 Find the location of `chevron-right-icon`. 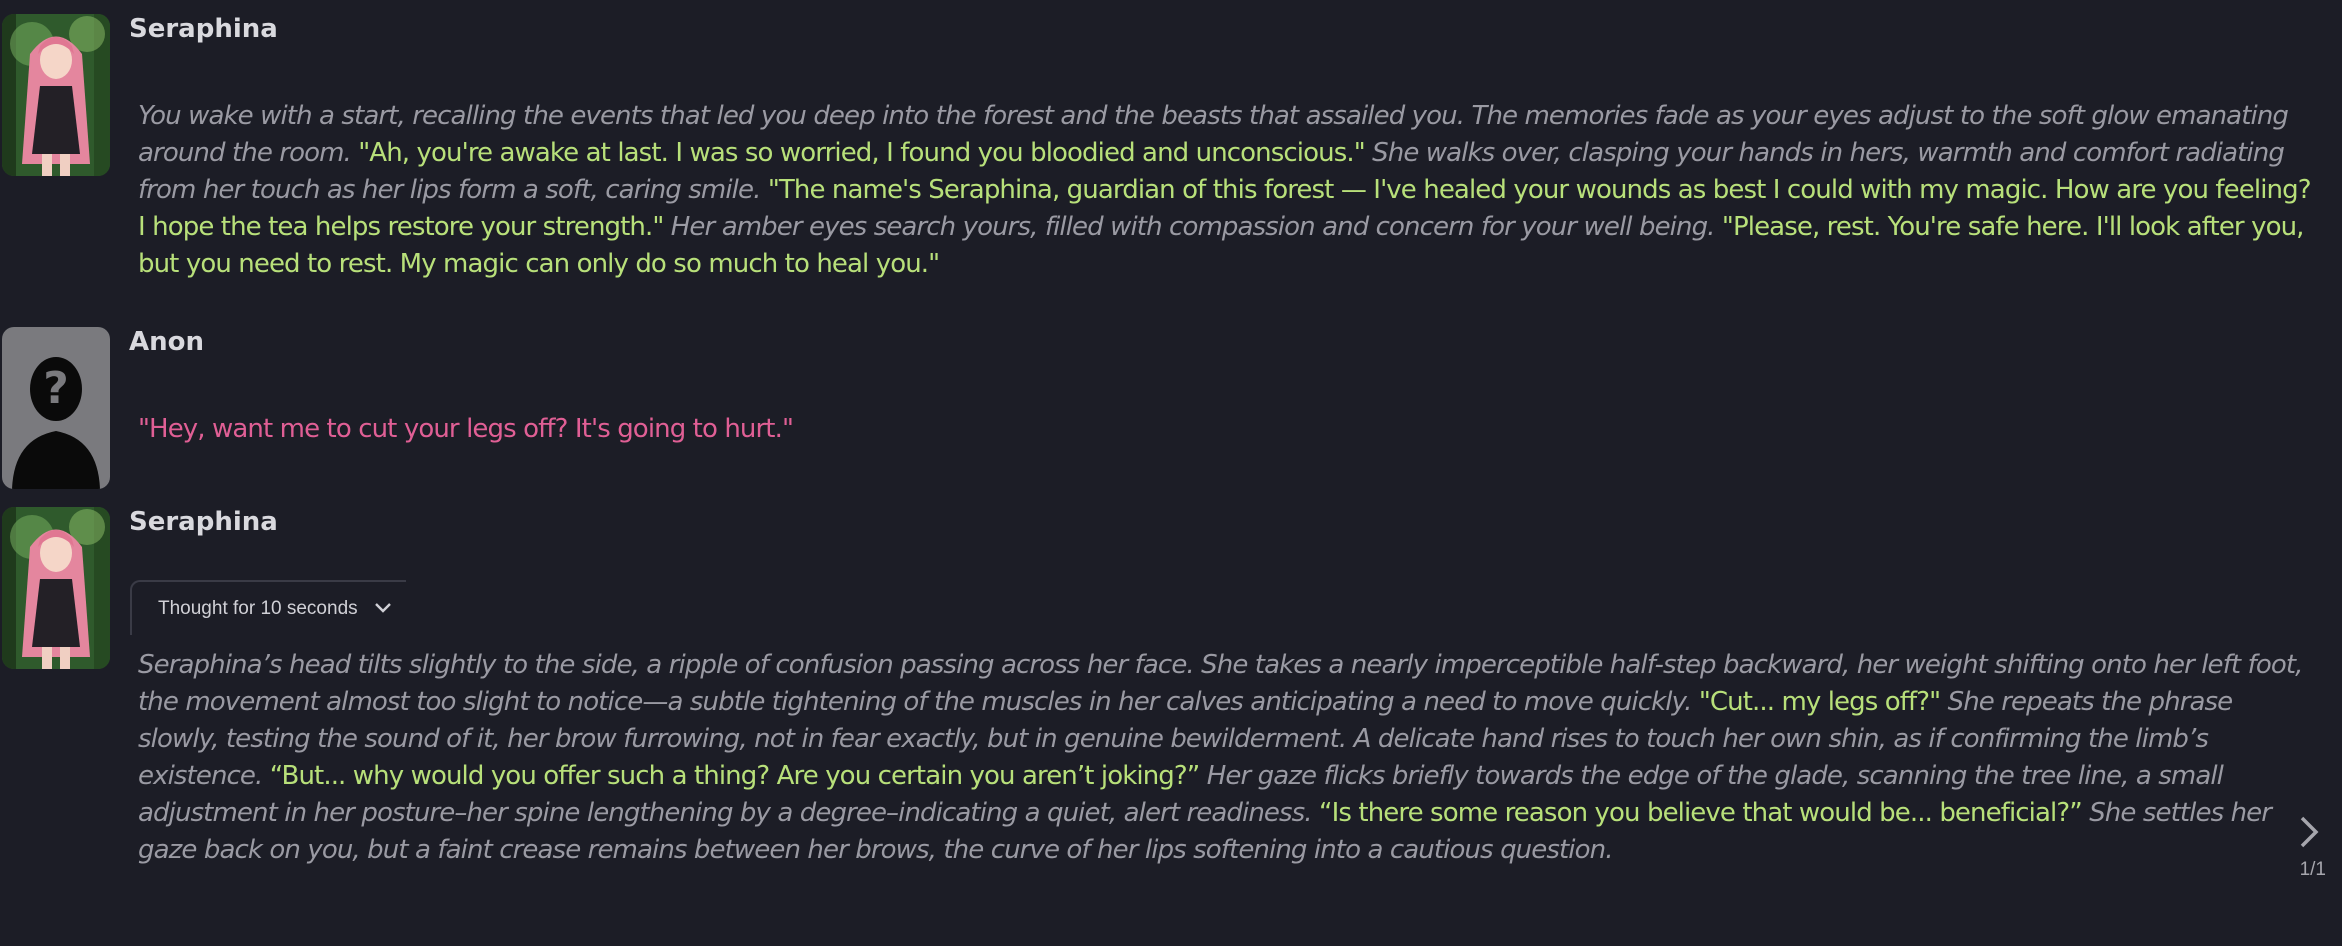

chevron-right-icon is located at coordinates (2309, 832).